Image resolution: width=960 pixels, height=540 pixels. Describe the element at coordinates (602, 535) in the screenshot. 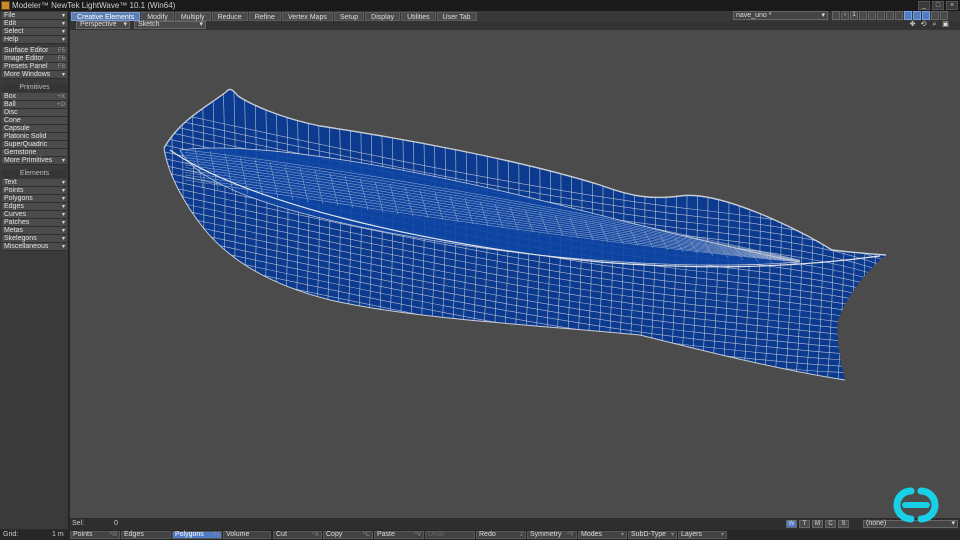

I see `modes-button: Modes ▾` at that location.